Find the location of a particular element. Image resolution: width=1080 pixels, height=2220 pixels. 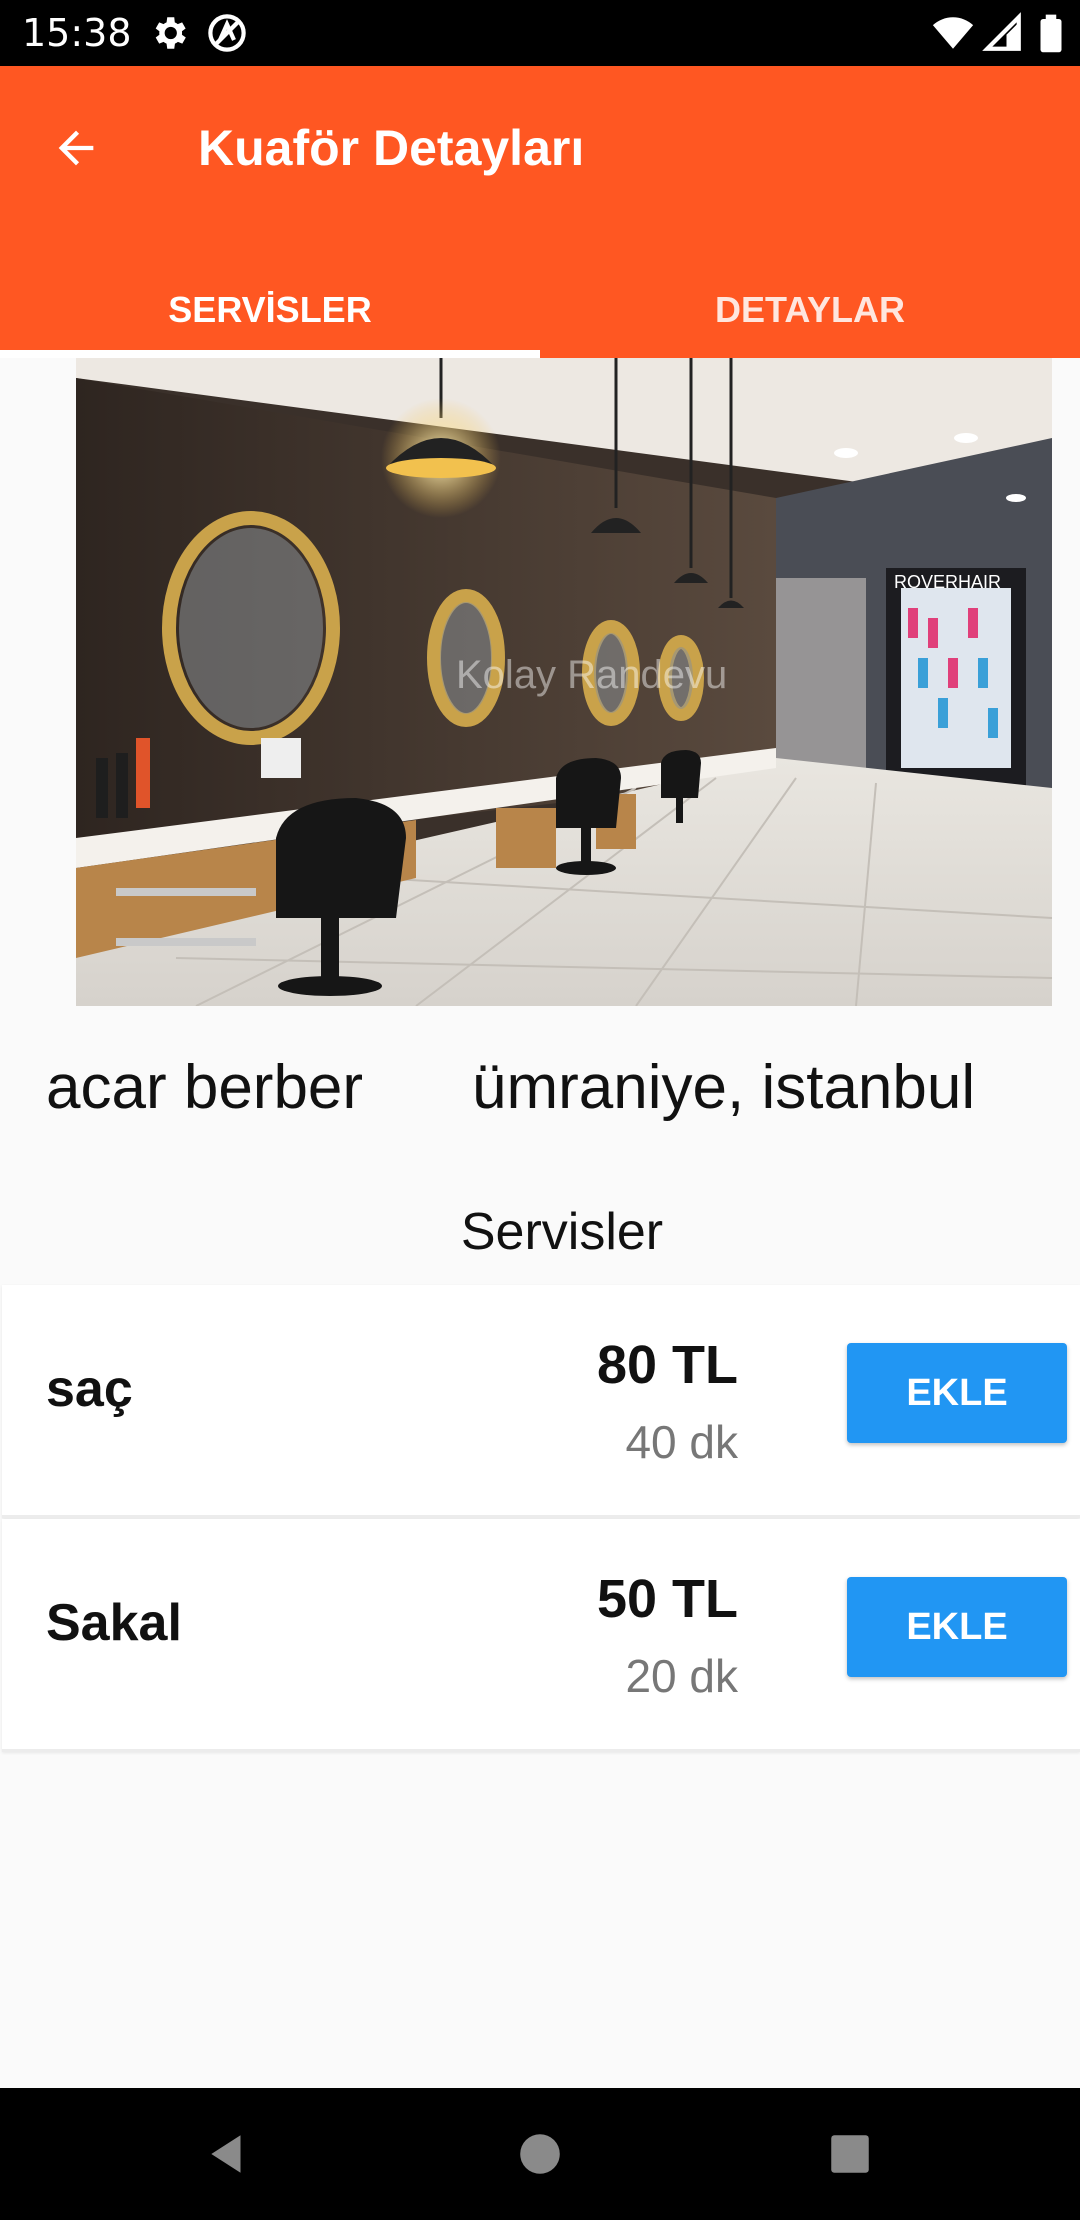

service-name: saç is located at coordinates (89, 1389).